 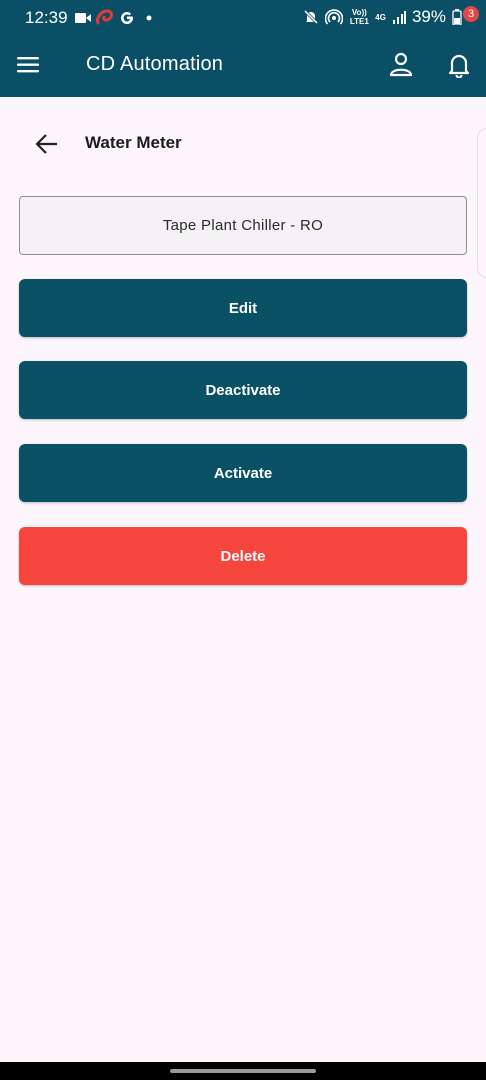 What do you see at coordinates (399, 17) in the screenshot?
I see `signal-icon` at bounding box center [399, 17].